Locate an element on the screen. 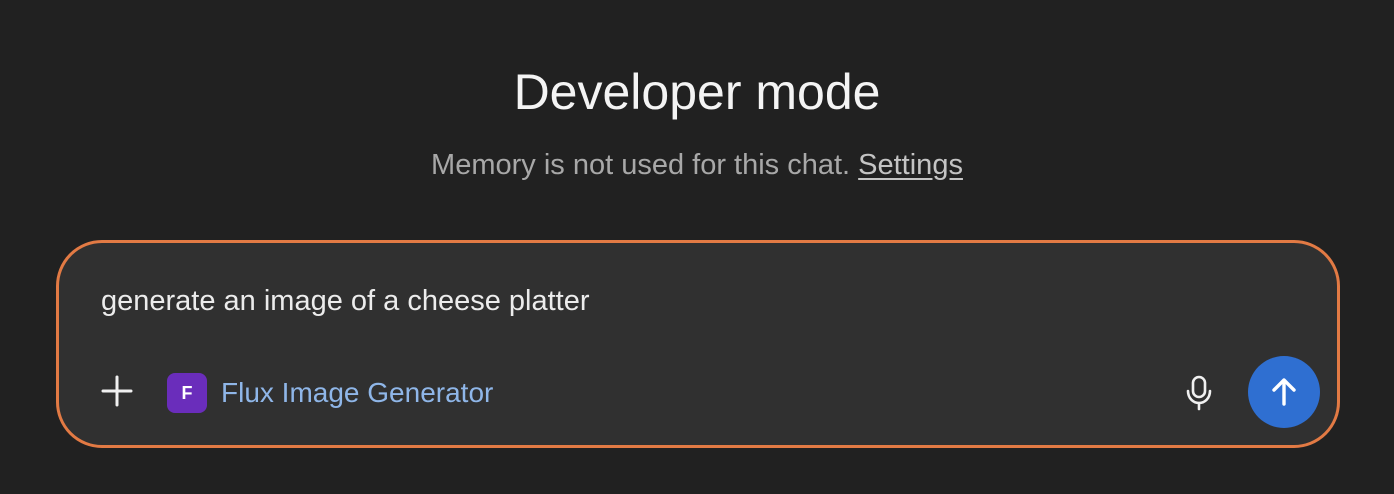 The image size is (1394, 494). settings-link: Settings is located at coordinates (910, 165).